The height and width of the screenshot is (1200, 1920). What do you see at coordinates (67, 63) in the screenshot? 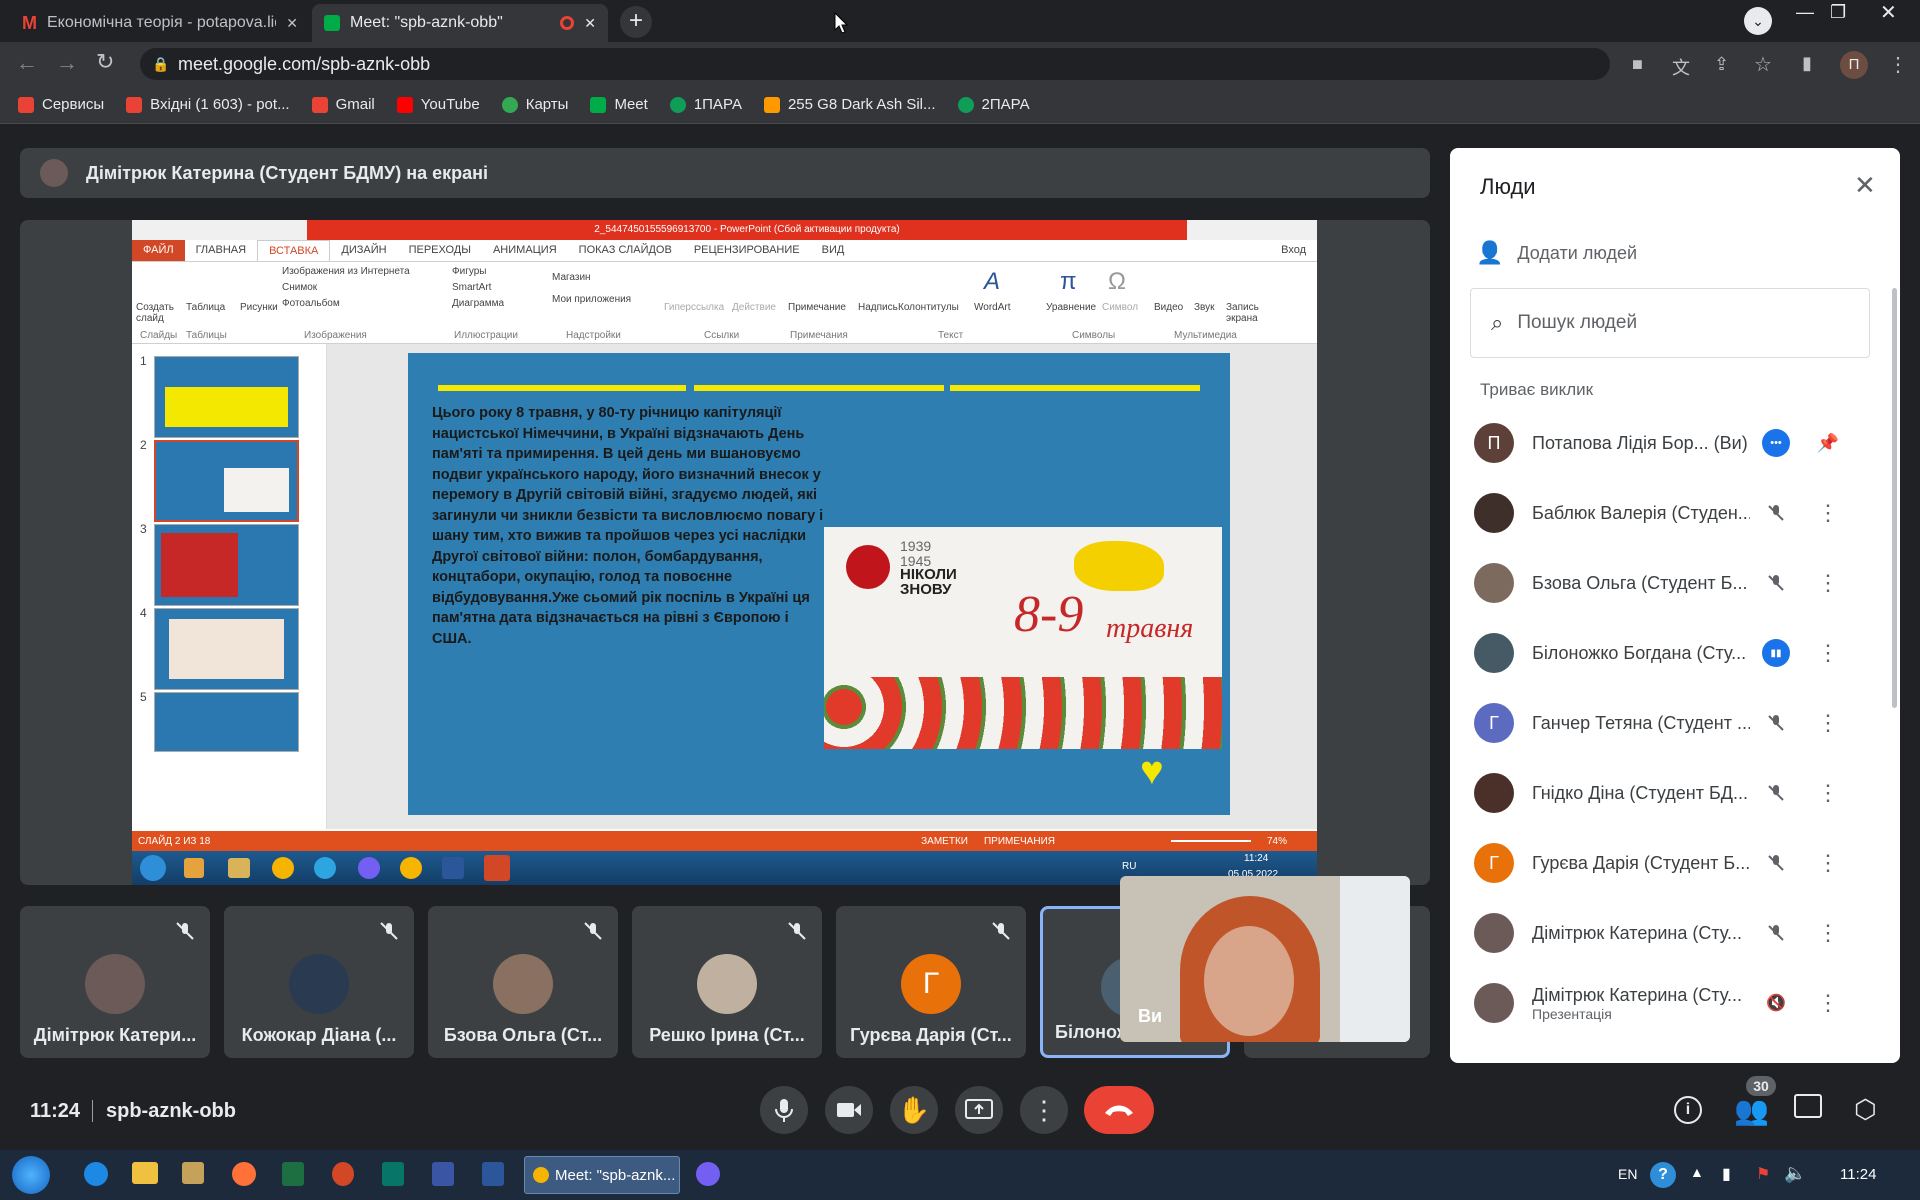
I see `forward-icon: →` at bounding box center [67, 63].